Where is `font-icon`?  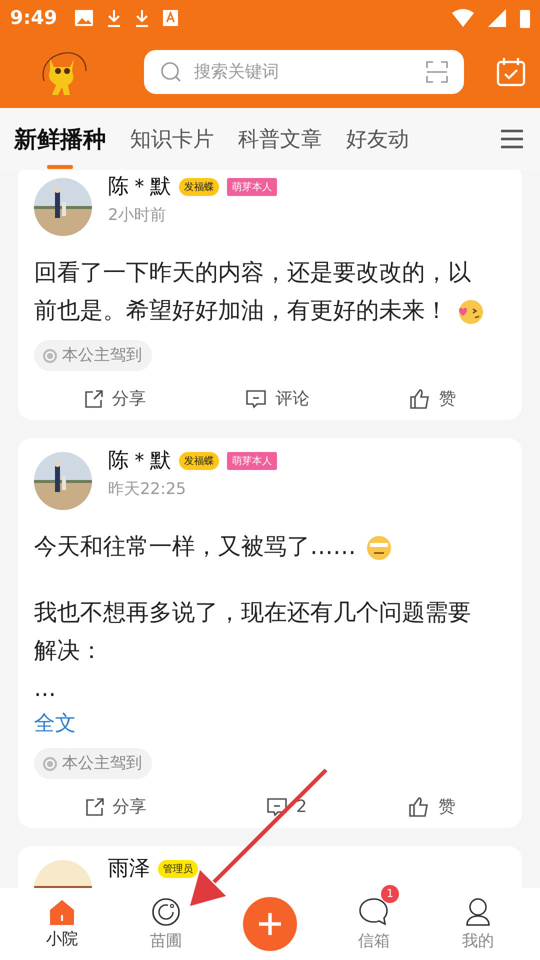
font-icon is located at coordinates (170, 18).